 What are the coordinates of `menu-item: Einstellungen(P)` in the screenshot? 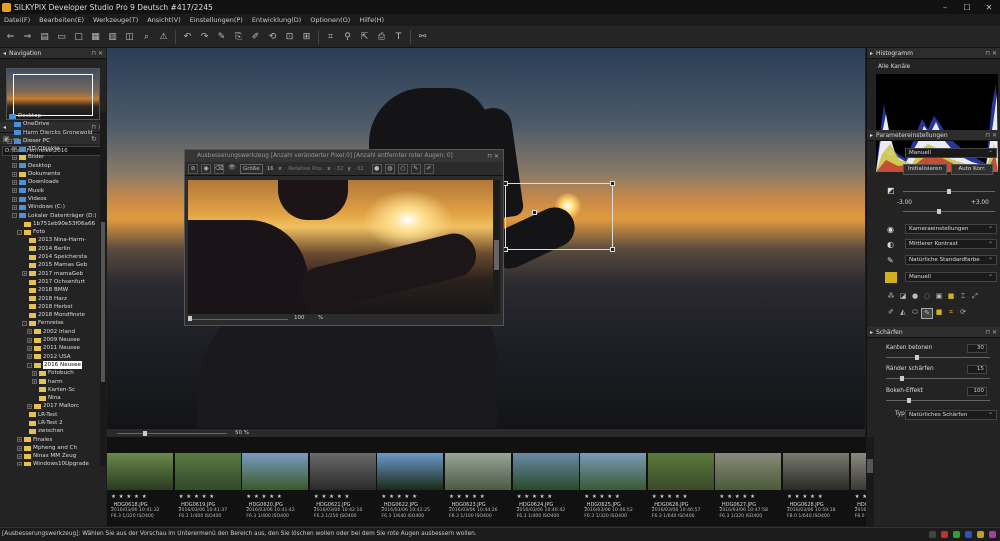 It's located at (216, 20).